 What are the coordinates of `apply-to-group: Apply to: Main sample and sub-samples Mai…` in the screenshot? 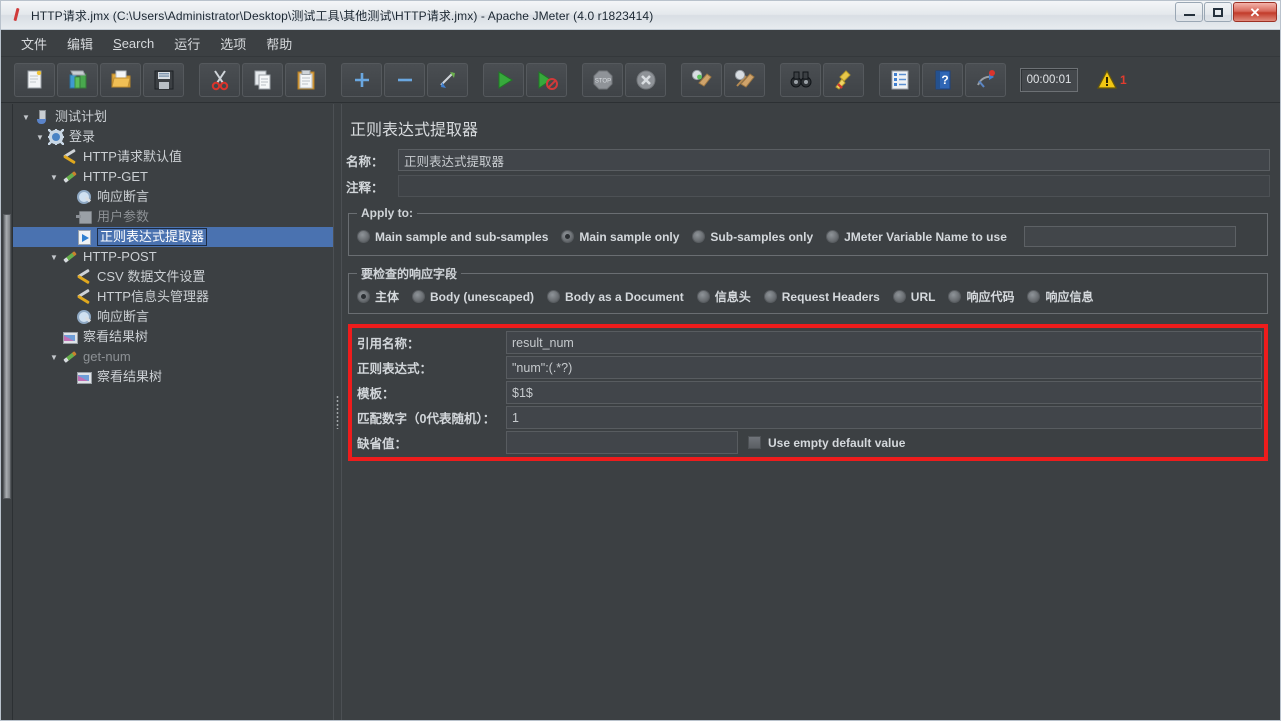 It's located at (808, 231).